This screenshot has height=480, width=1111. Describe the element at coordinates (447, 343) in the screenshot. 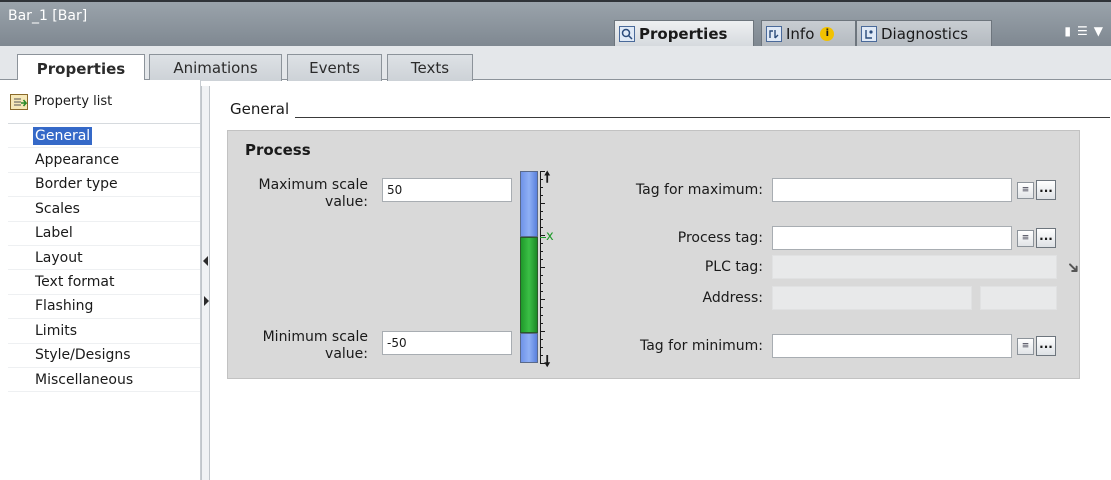

I see `min-scale-input: -50` at that location.